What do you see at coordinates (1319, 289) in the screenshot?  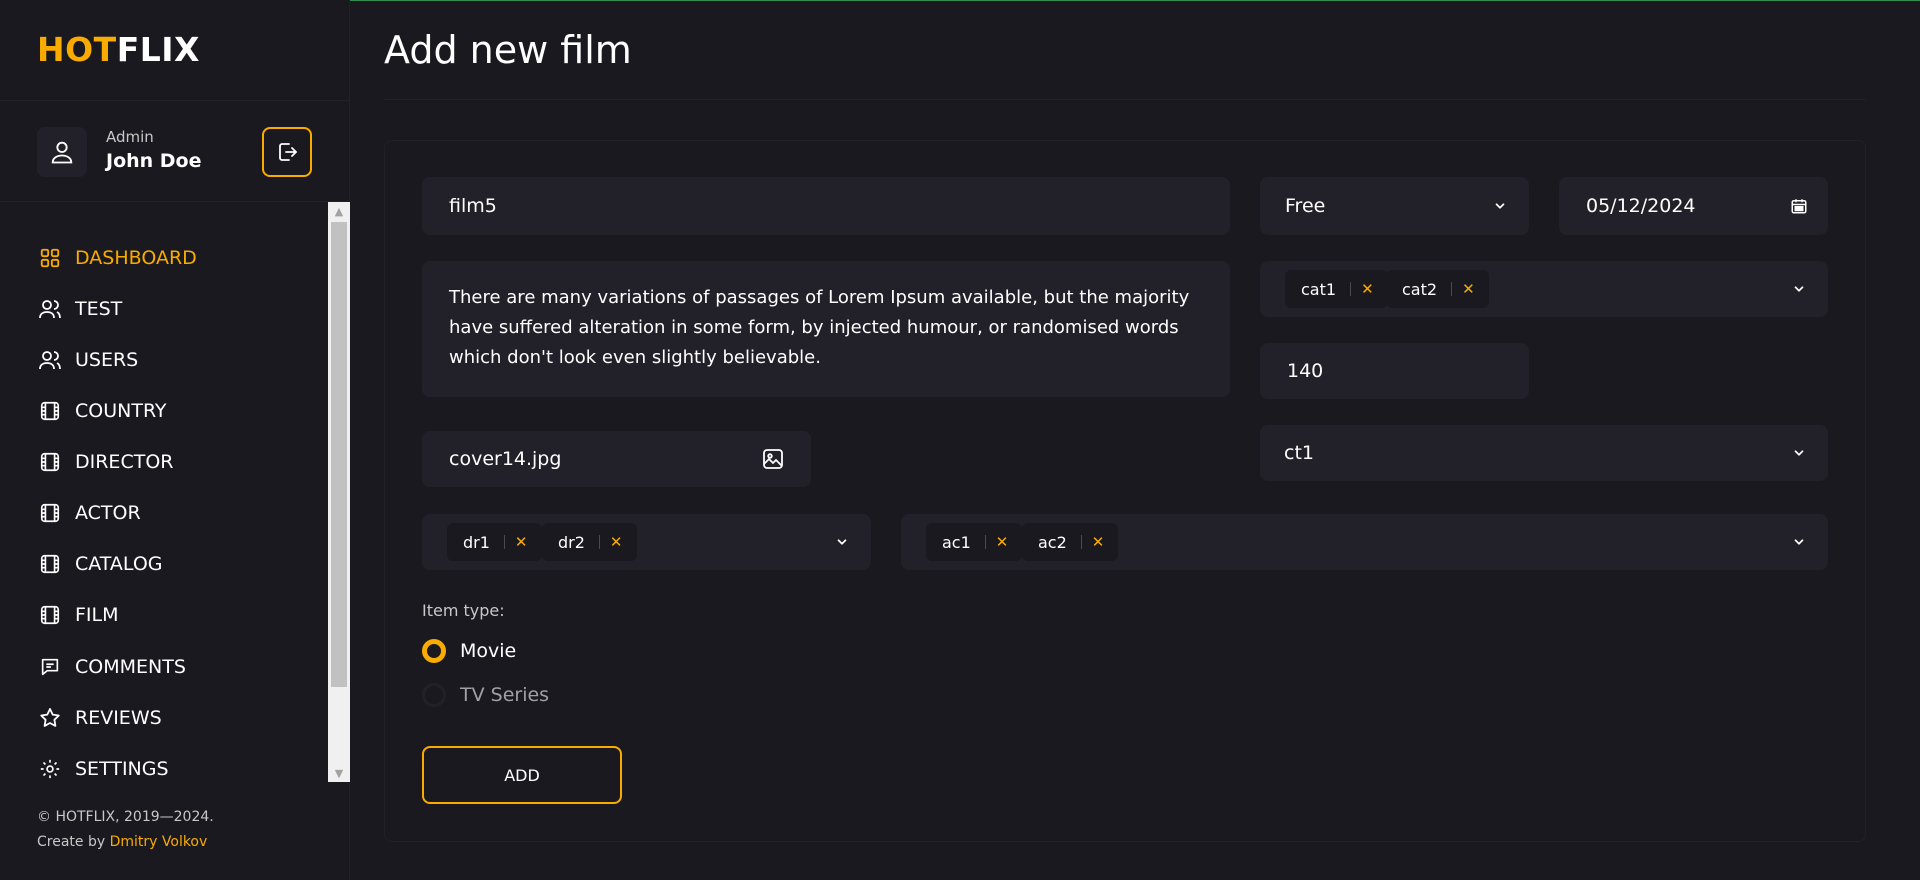 I see `tag-label: cat1` at bounding box center [1319, 289].